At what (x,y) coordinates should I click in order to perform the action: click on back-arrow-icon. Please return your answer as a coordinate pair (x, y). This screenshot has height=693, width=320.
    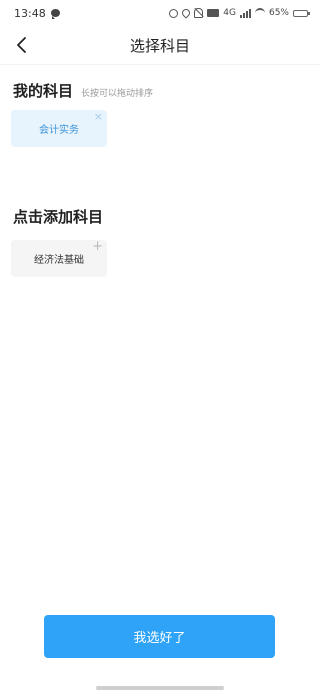
    Looking at the image, I should click on (23, 45).